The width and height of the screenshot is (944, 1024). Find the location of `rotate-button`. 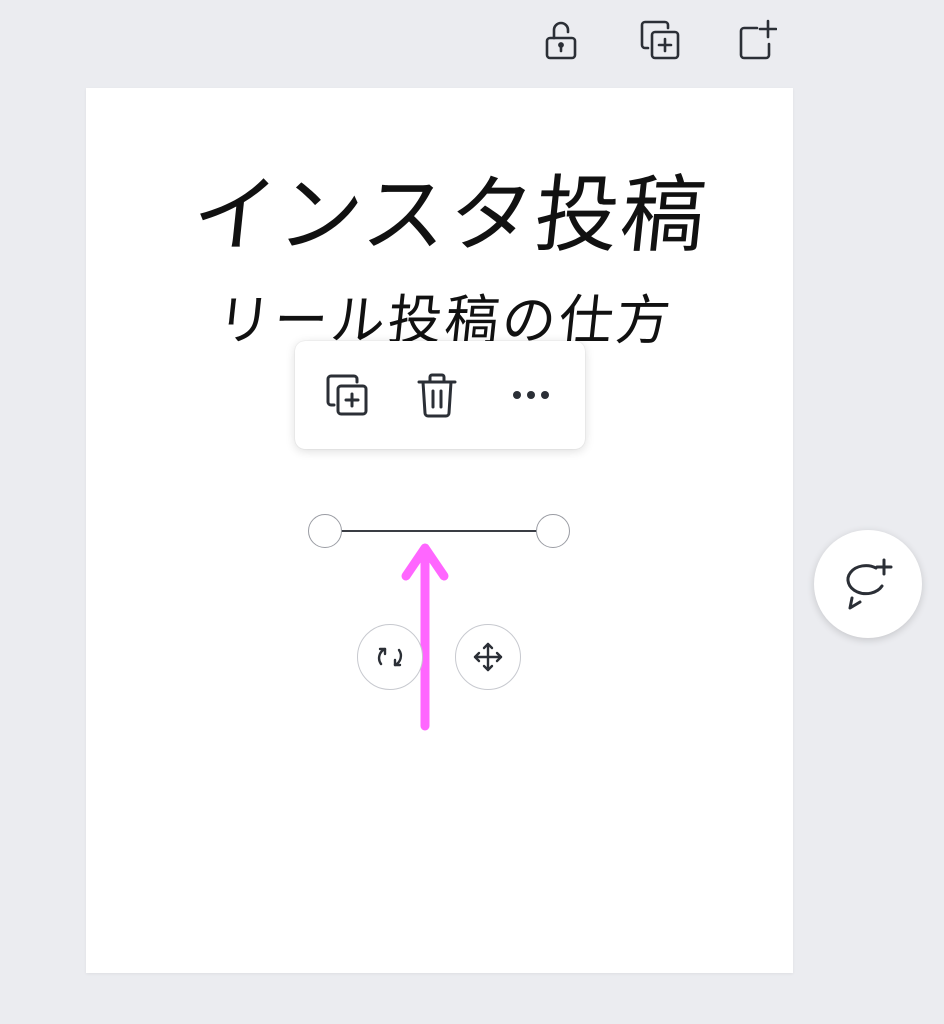

rotate-button is located at coordinates (390, 657).